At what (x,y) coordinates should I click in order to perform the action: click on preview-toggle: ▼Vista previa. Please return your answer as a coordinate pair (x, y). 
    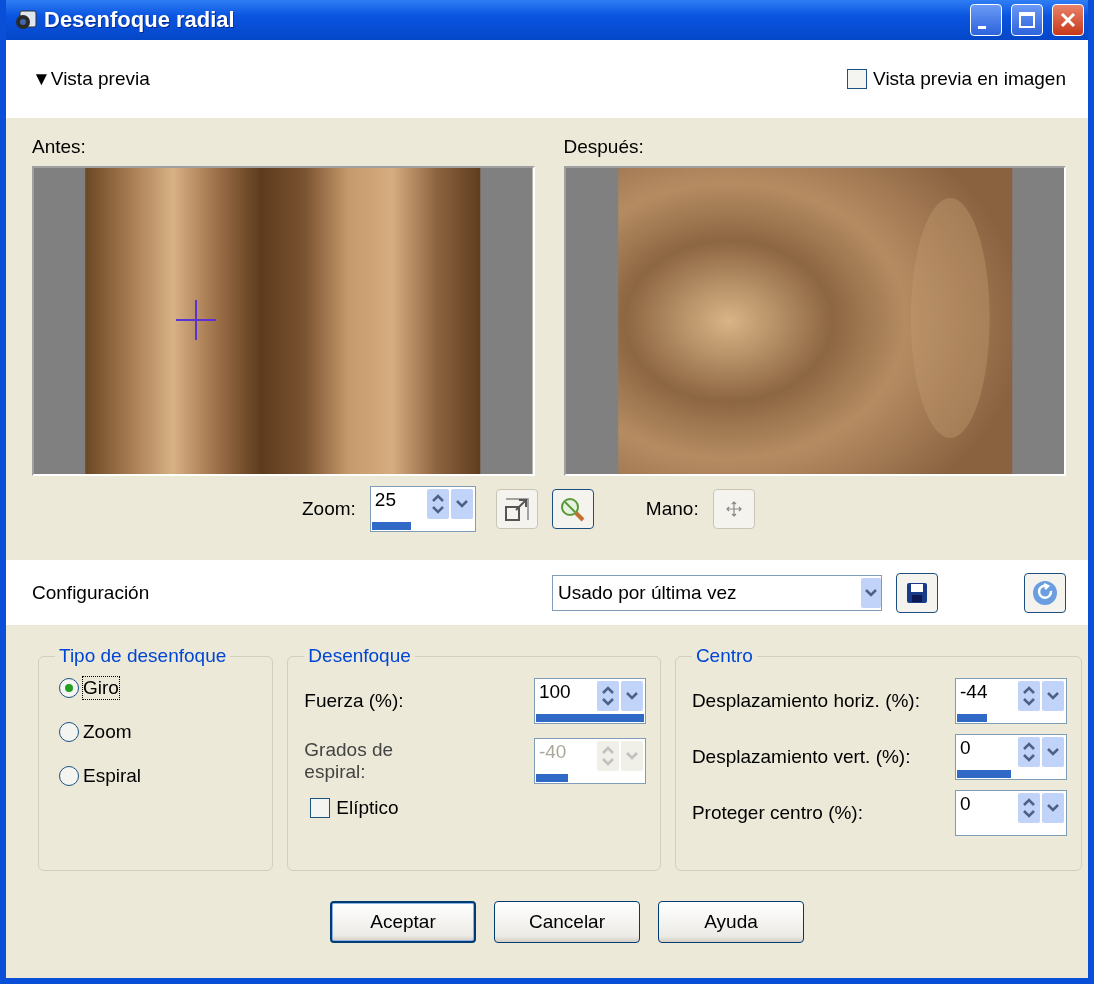
    Looking at the image, I should click on (91, 79).